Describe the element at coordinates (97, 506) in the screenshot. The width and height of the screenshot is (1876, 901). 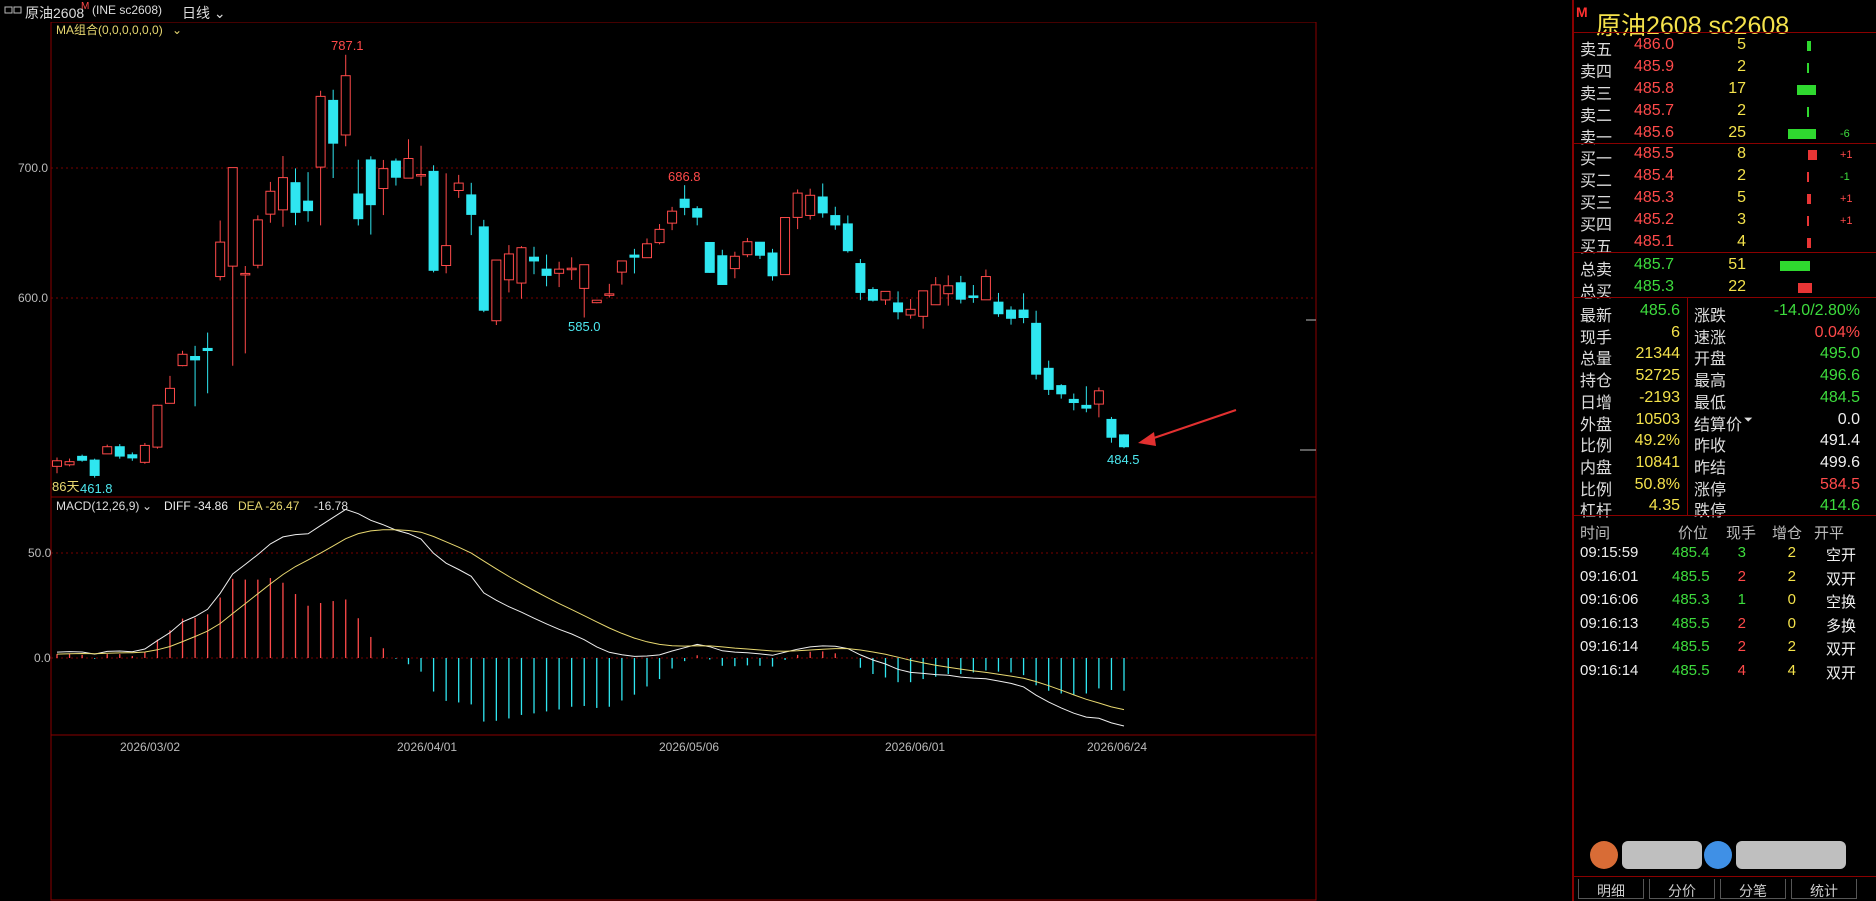
I see `macd-indicator-label: MACD(12,26,9)` at that location.